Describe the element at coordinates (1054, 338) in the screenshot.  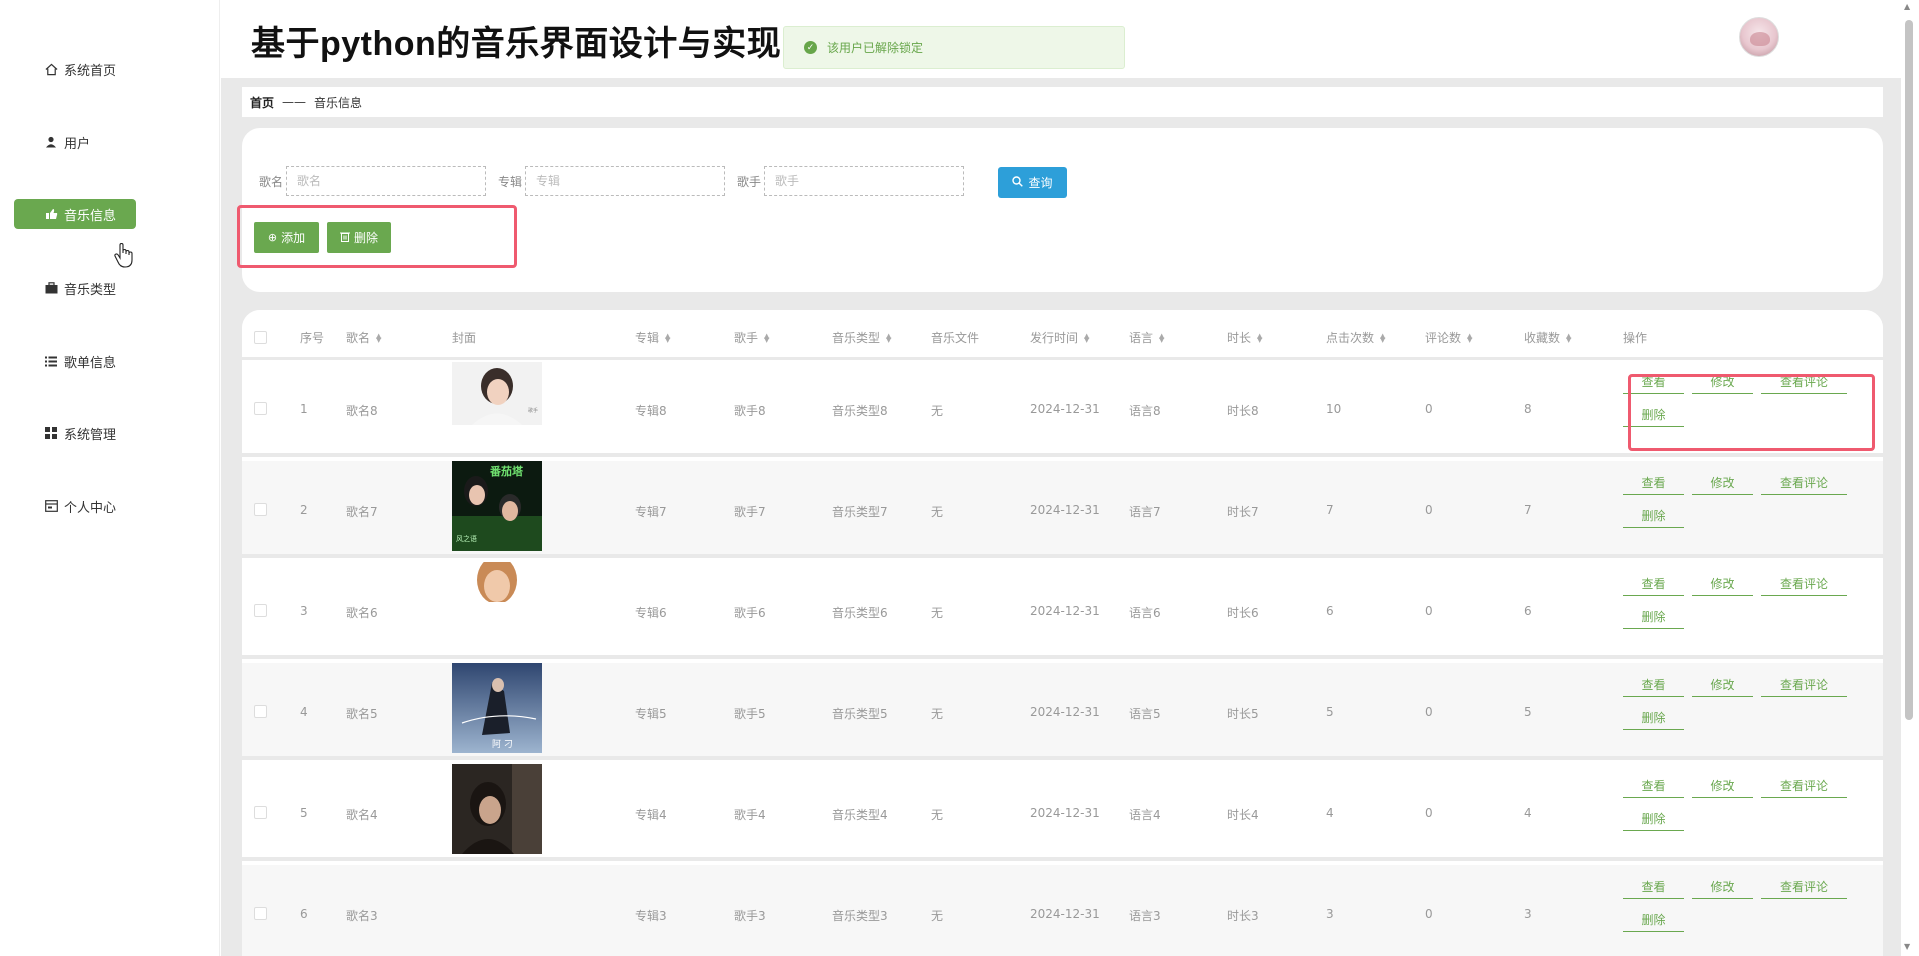
I see `header-label: 发行时间` at that location.